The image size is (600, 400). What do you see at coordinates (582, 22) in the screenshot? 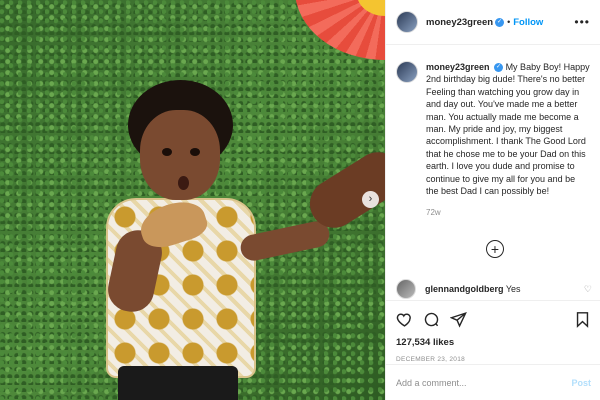
I see `more-options-icon: •••` at bounding box center [582, 22].